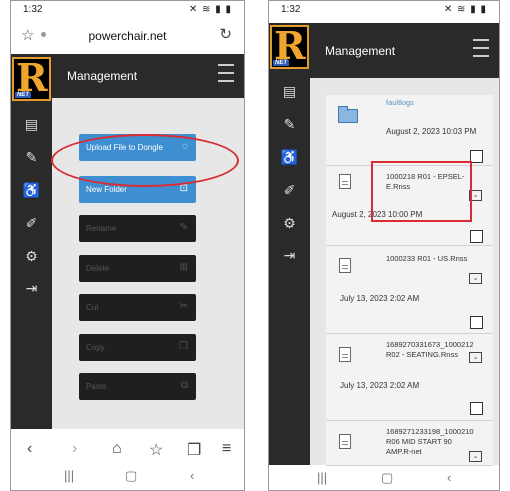 Image resolution: width=510 pixels, height=491 pixels. Describe the element at coordinates (194, 450) in the screenshot. I see `tabs-icon: ❐` at that location.